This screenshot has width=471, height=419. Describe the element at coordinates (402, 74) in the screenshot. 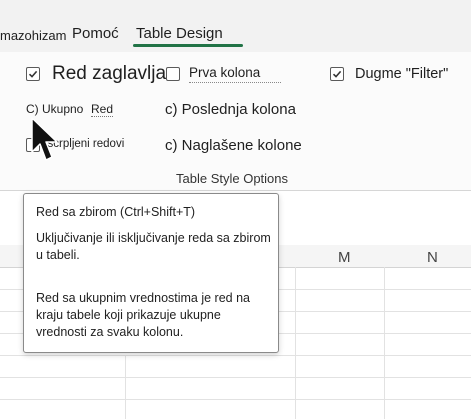

I see `filter-button-label: Dugme "Filter"` at that location.